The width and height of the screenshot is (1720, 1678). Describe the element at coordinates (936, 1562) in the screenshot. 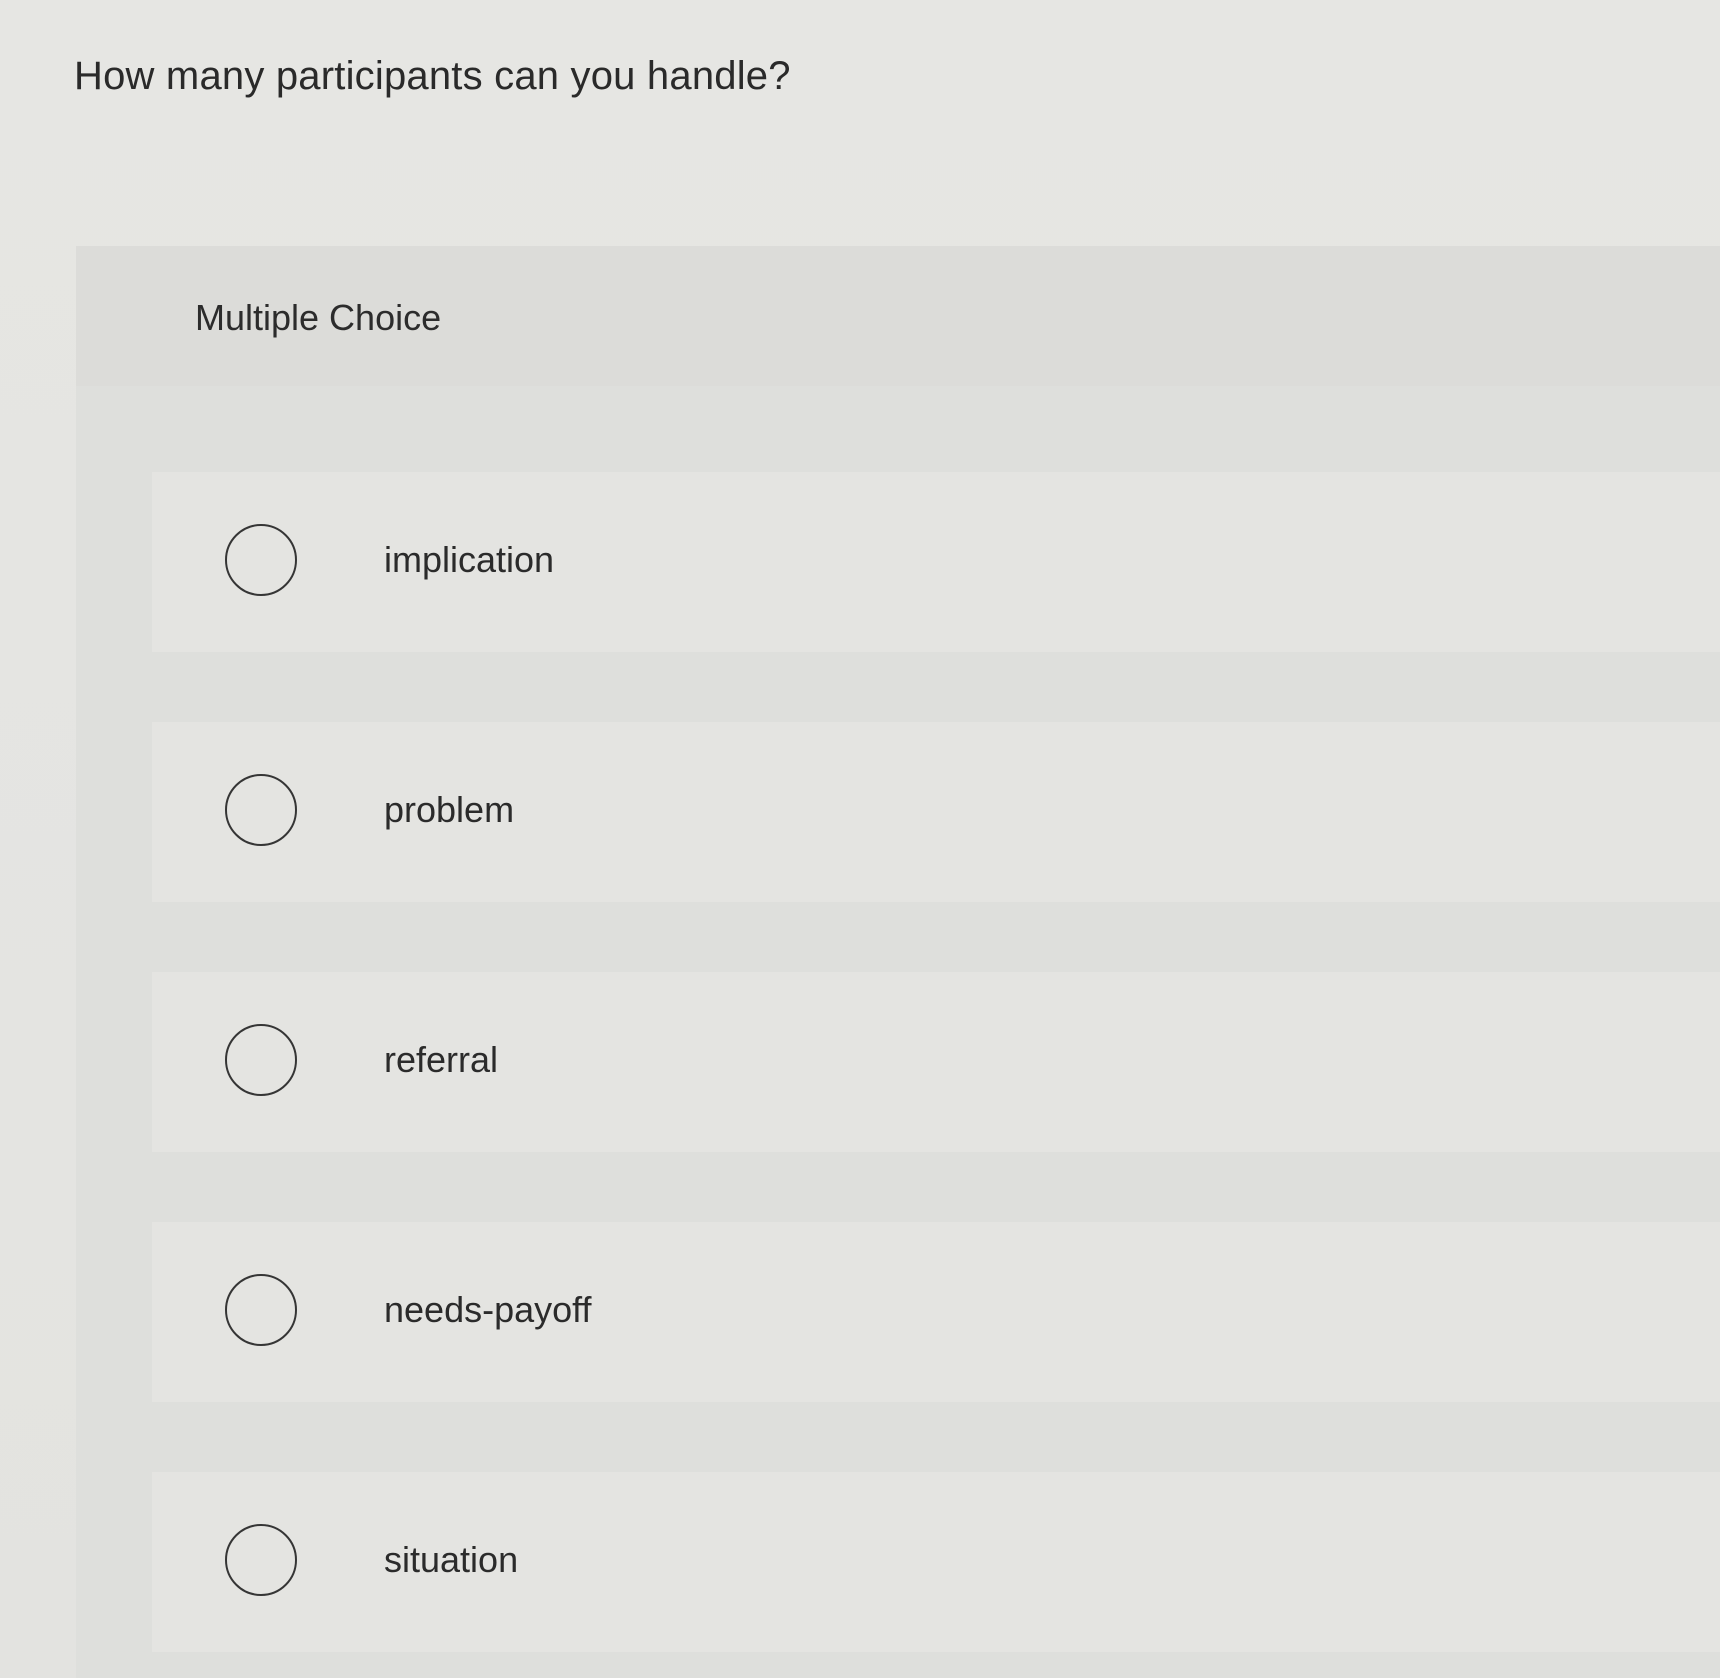

I see `answer-option-situation: situation` at that location.